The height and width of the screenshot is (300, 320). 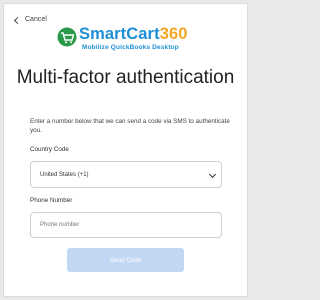 I want to click on country-code-select: United States (+1), so click(x=126, y=174).